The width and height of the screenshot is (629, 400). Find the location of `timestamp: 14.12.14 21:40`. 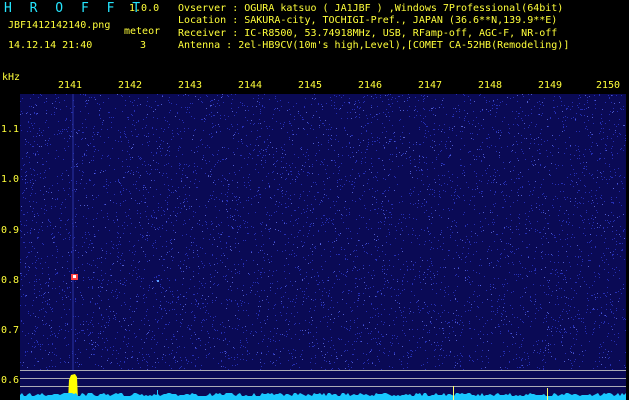

timestamp: 14.12.14 21:40 is located at coordinates (50, 45).